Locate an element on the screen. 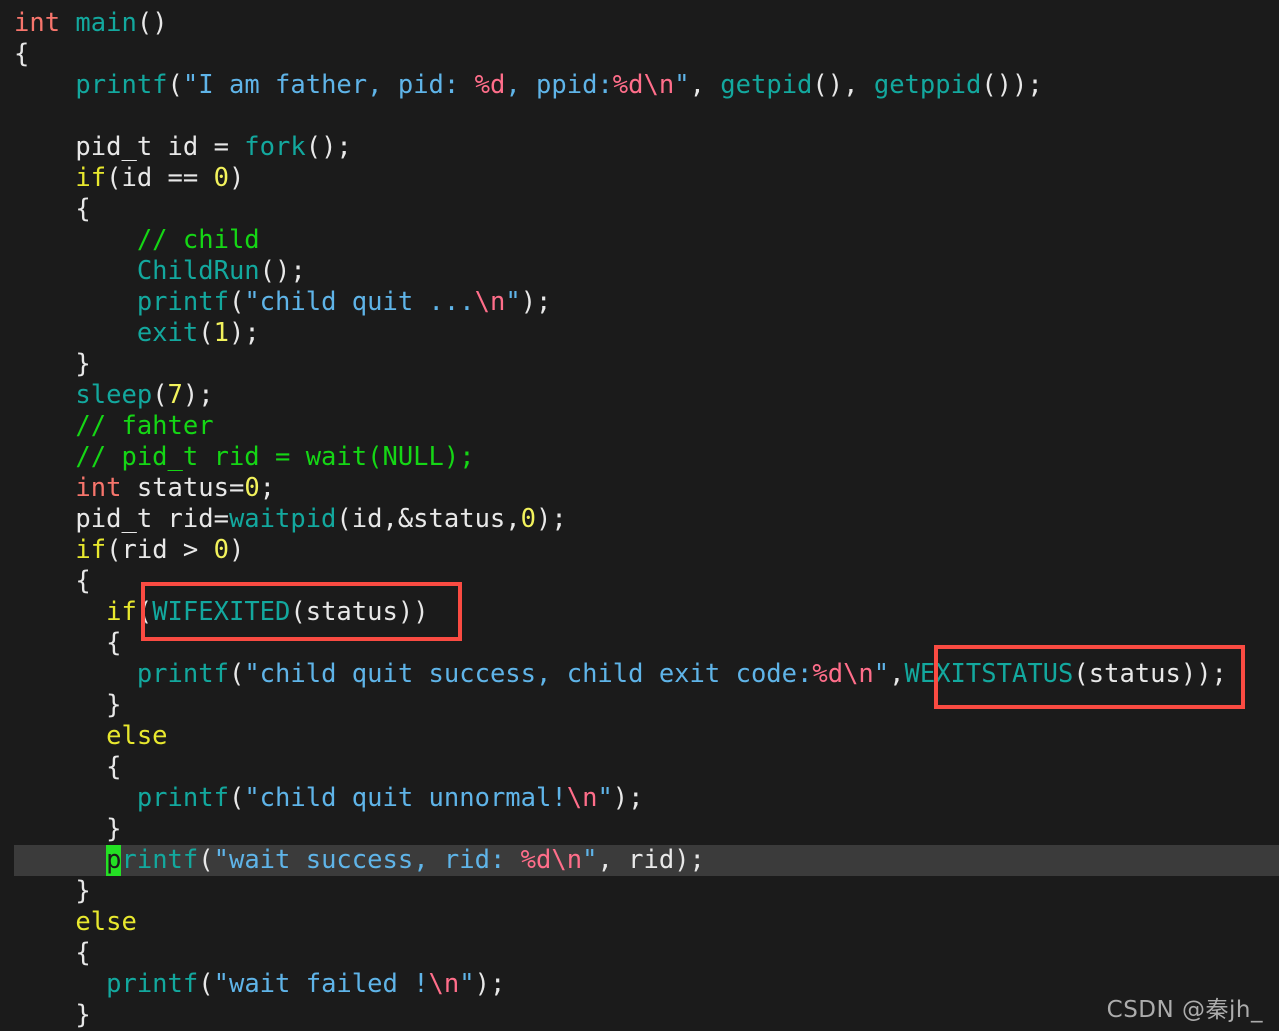  code-line: sleep(7); is located at coordinates (639, 395).